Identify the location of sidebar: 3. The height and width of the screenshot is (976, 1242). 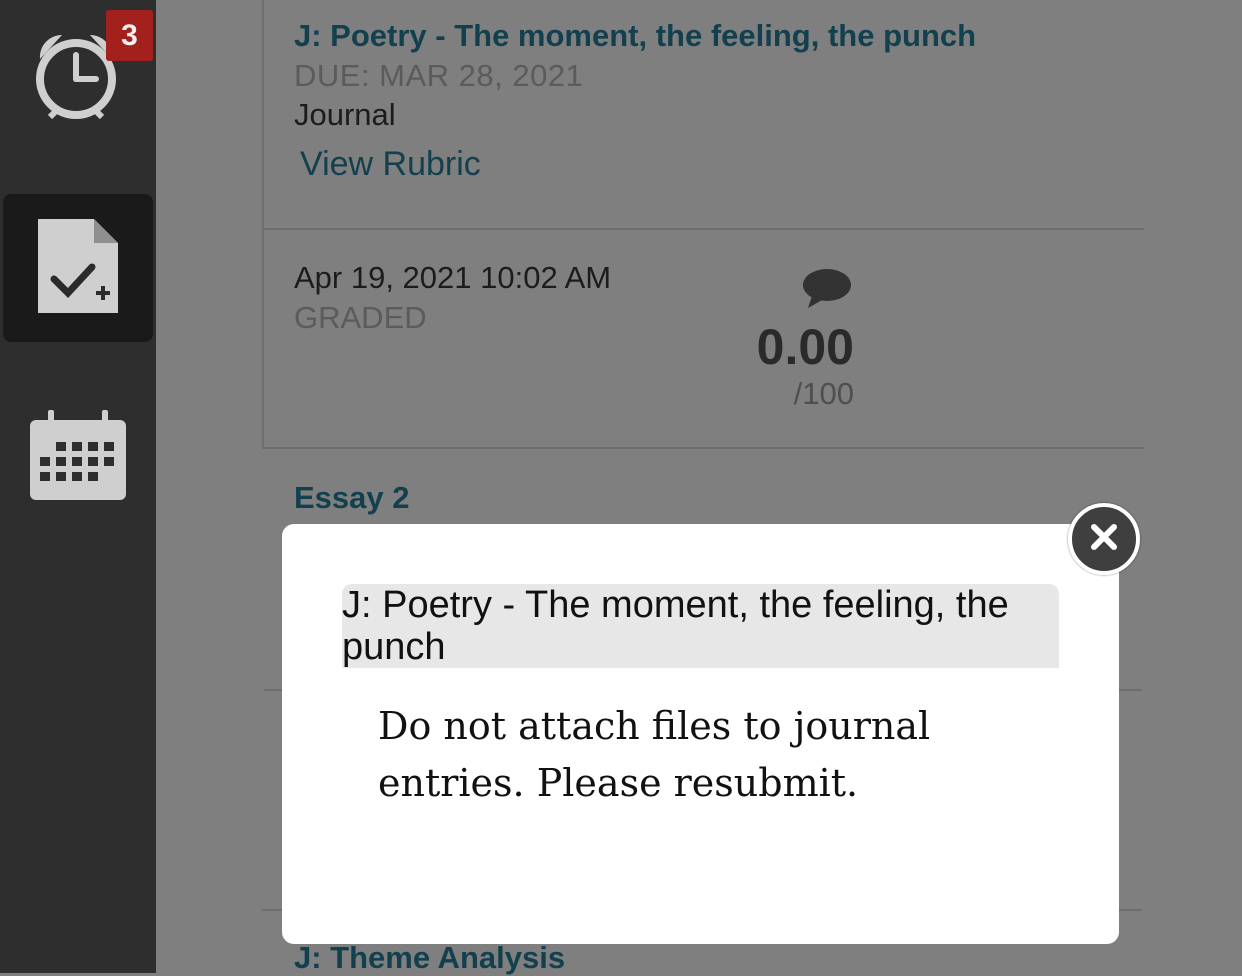
(78, 486).